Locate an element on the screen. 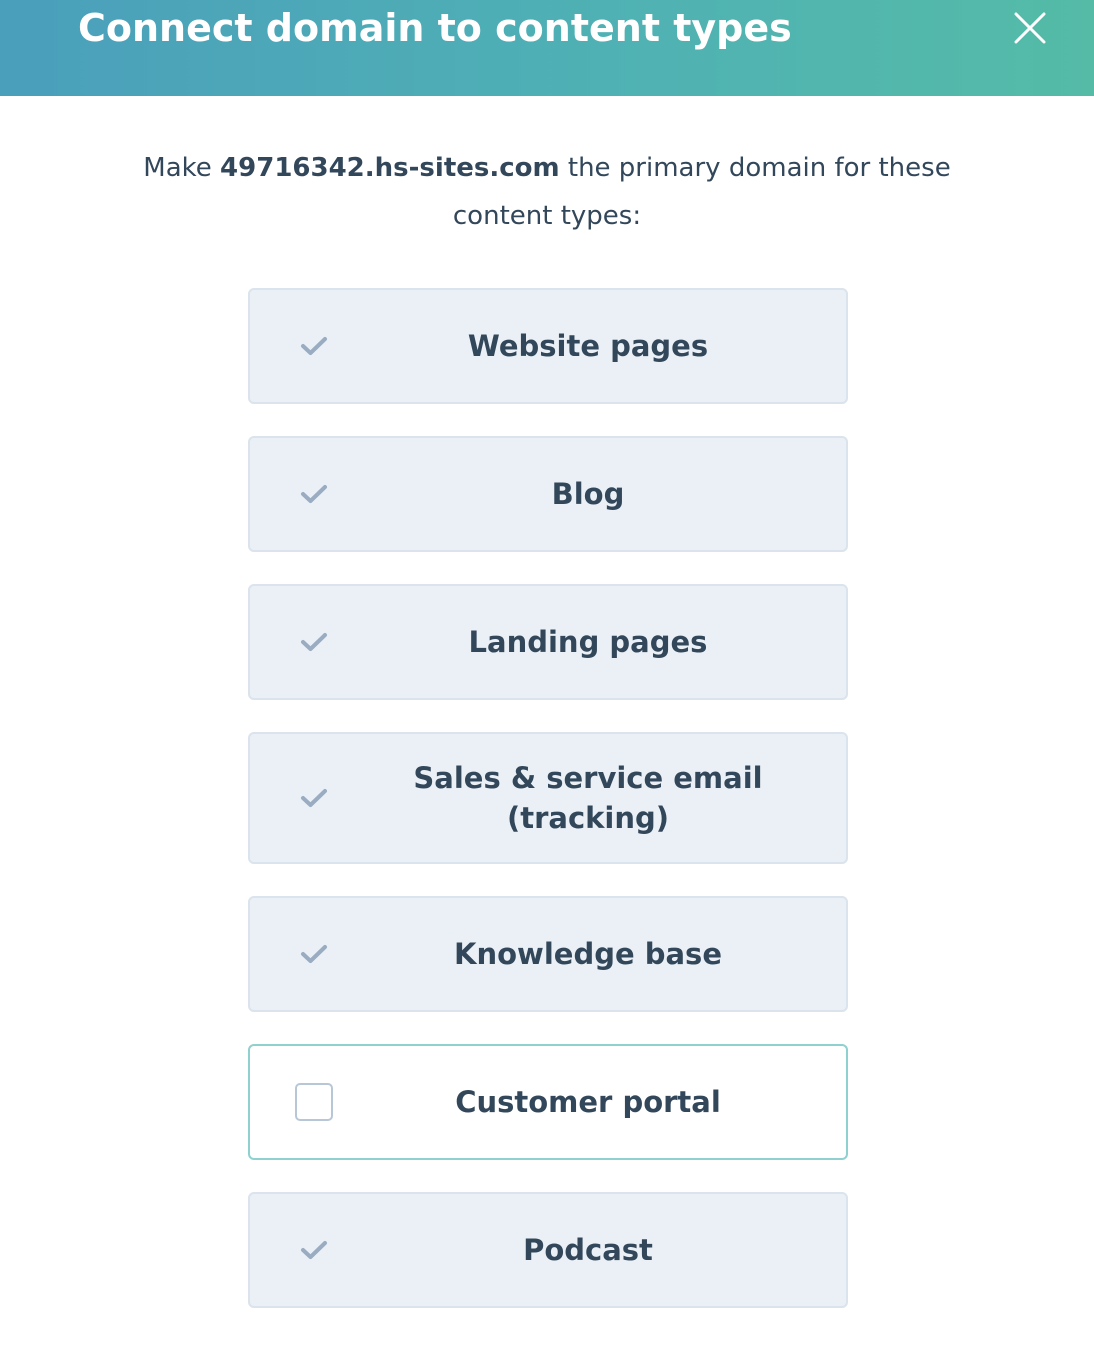 This screenshot has width=1094, height=1362. close-icon is located at coordinates (1030, 28).